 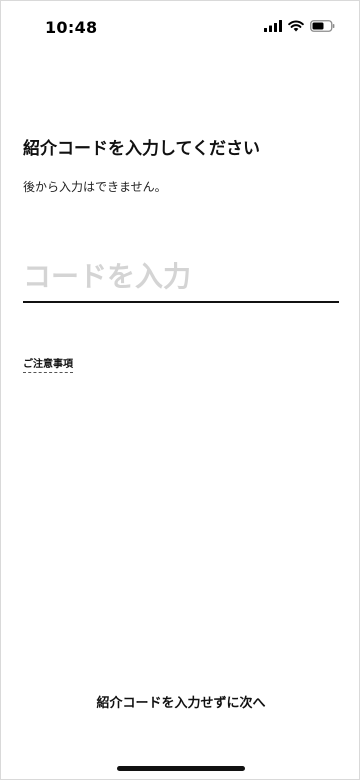 I want to click on skip-button: 紹介コードを入力せずに次へ, so click(x=180, y=701).